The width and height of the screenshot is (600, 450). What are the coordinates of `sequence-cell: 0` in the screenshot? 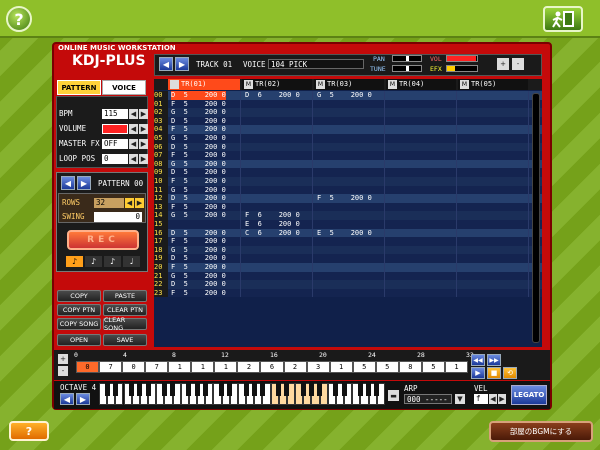 It's located at (88, 367).